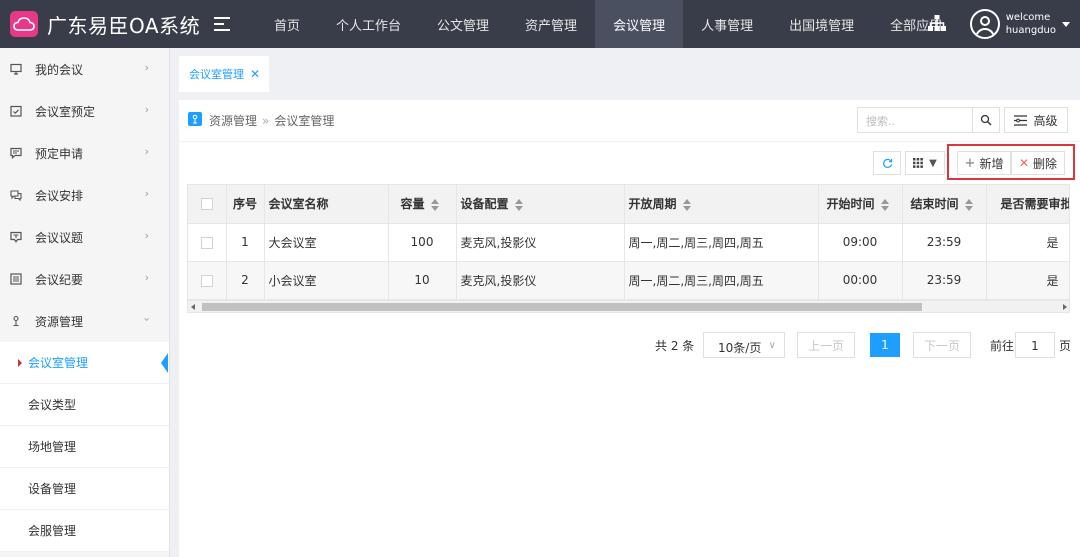 The width and height of the screenshot is (1080, 557). I want to click on sidebar-item-resource-management: 资源管理 ›, so click(84, 321).